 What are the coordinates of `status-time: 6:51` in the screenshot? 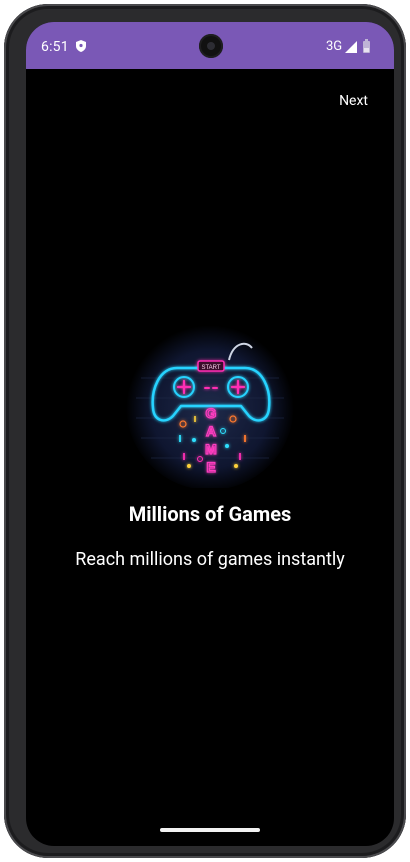 It's located at (55, 47).